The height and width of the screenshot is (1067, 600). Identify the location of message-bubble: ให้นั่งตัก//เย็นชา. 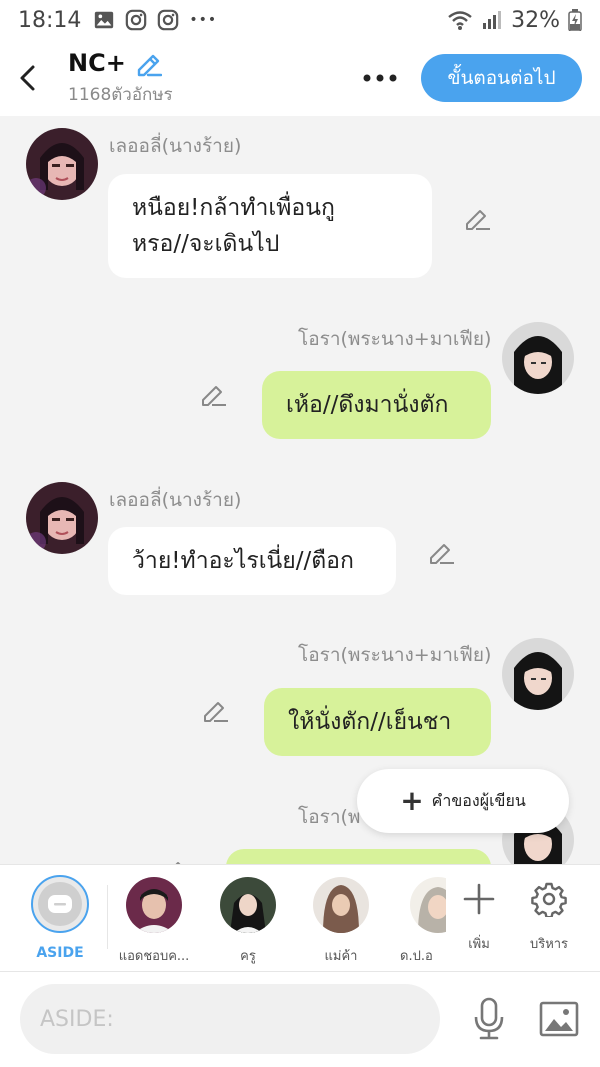
(377, 722).